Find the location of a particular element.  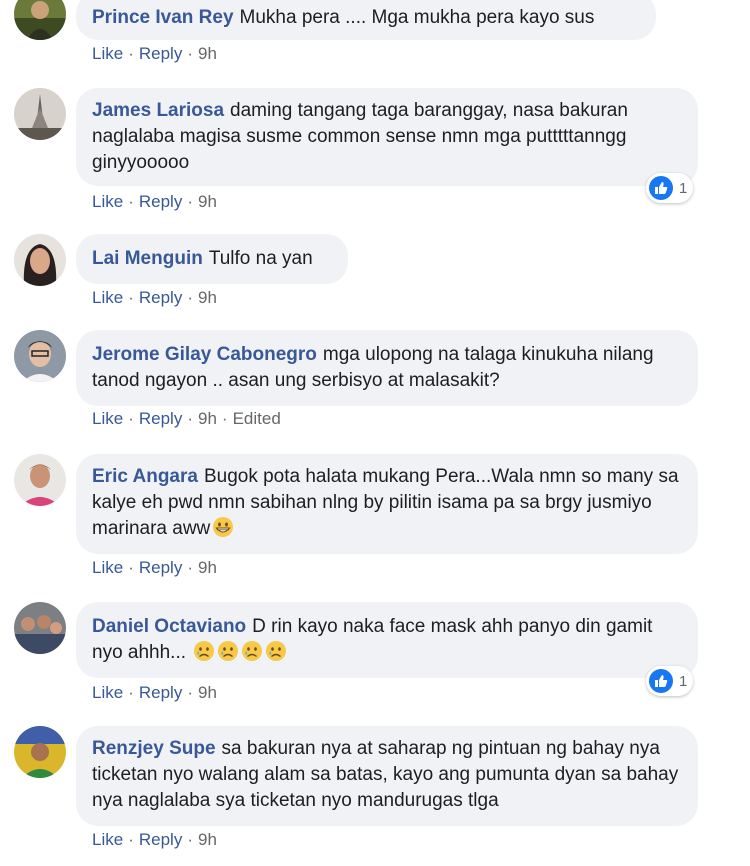

comment-actions: Like · Reply · 9h · Edited is located at coordinates (186, 418).